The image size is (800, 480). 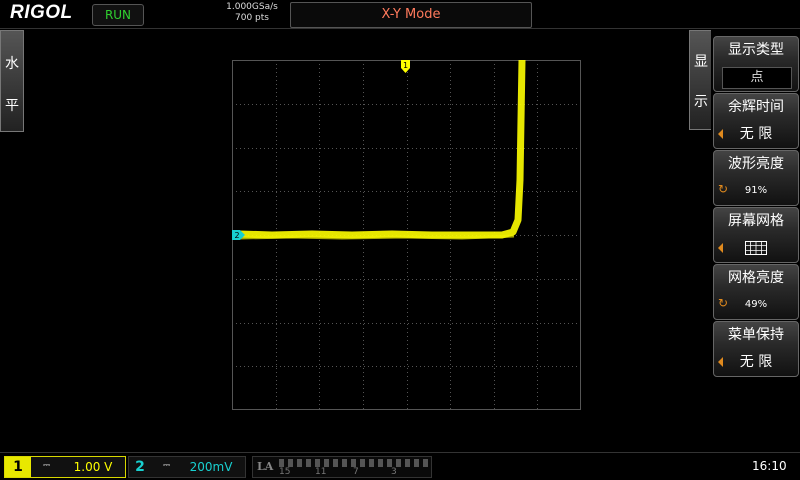 I want to click on brand-logo: RIGOL, so click(x=41, y=12).